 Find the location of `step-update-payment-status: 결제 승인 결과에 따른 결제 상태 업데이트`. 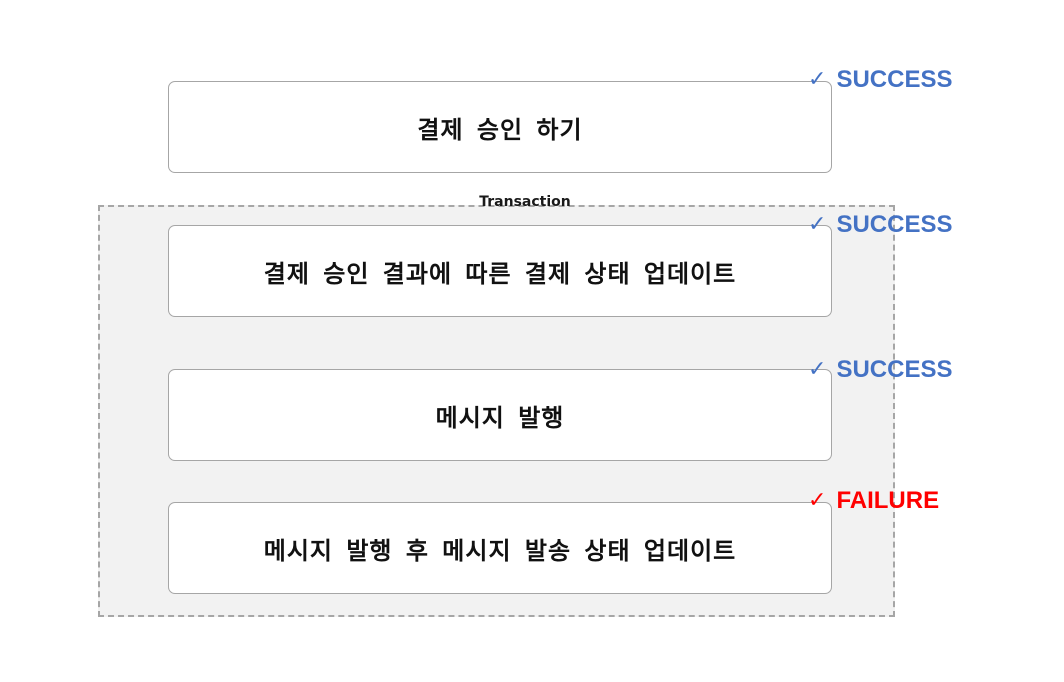

step-update-payment-status: 결제 승인 결과에 따른 결제 상태 업데이트 is located at coordinates (500, 271).